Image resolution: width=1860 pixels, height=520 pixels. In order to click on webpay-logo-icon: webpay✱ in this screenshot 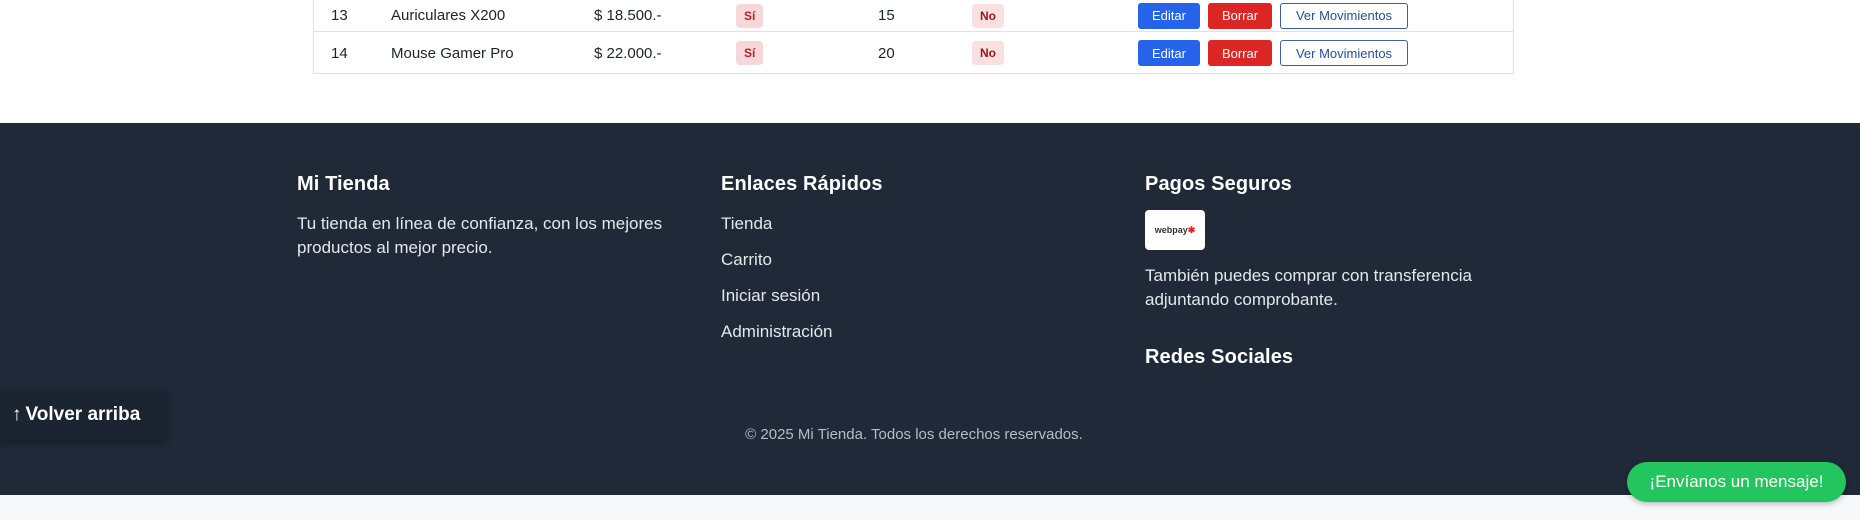, I will do `click(1175, 230)`.